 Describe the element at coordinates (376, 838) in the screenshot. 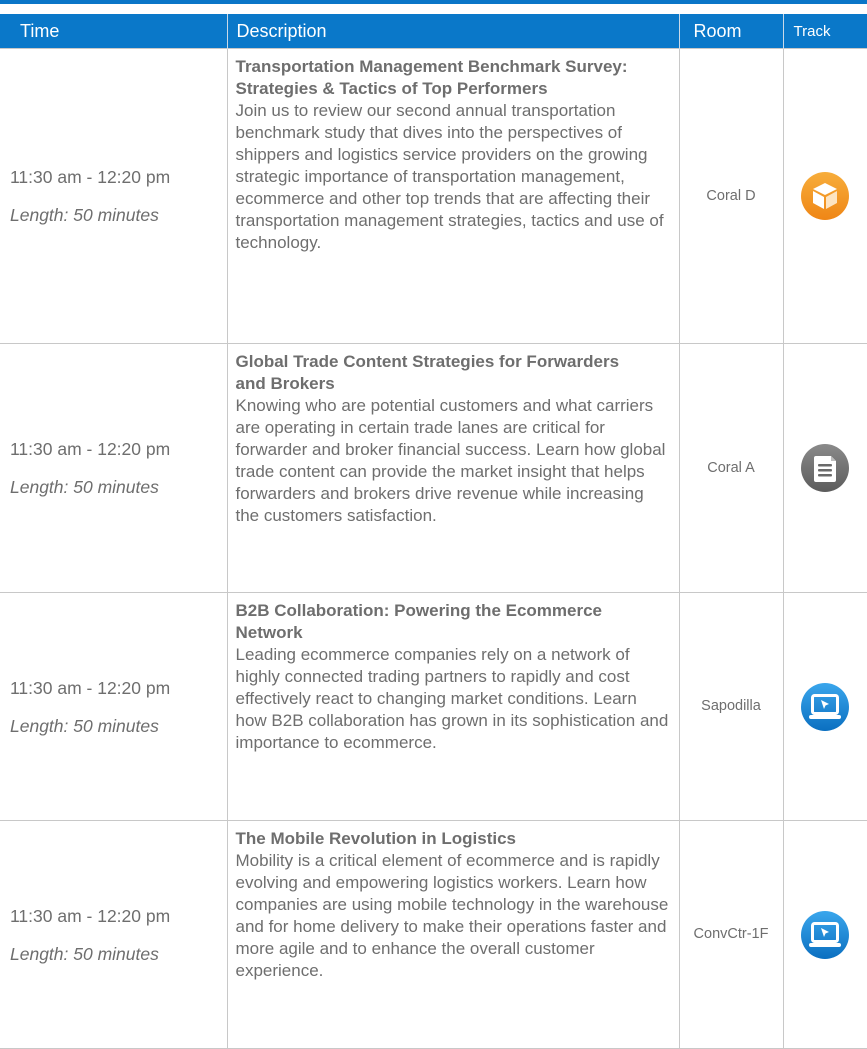

I see `session-title: The Mobile Revolution in Logistics` at that location.